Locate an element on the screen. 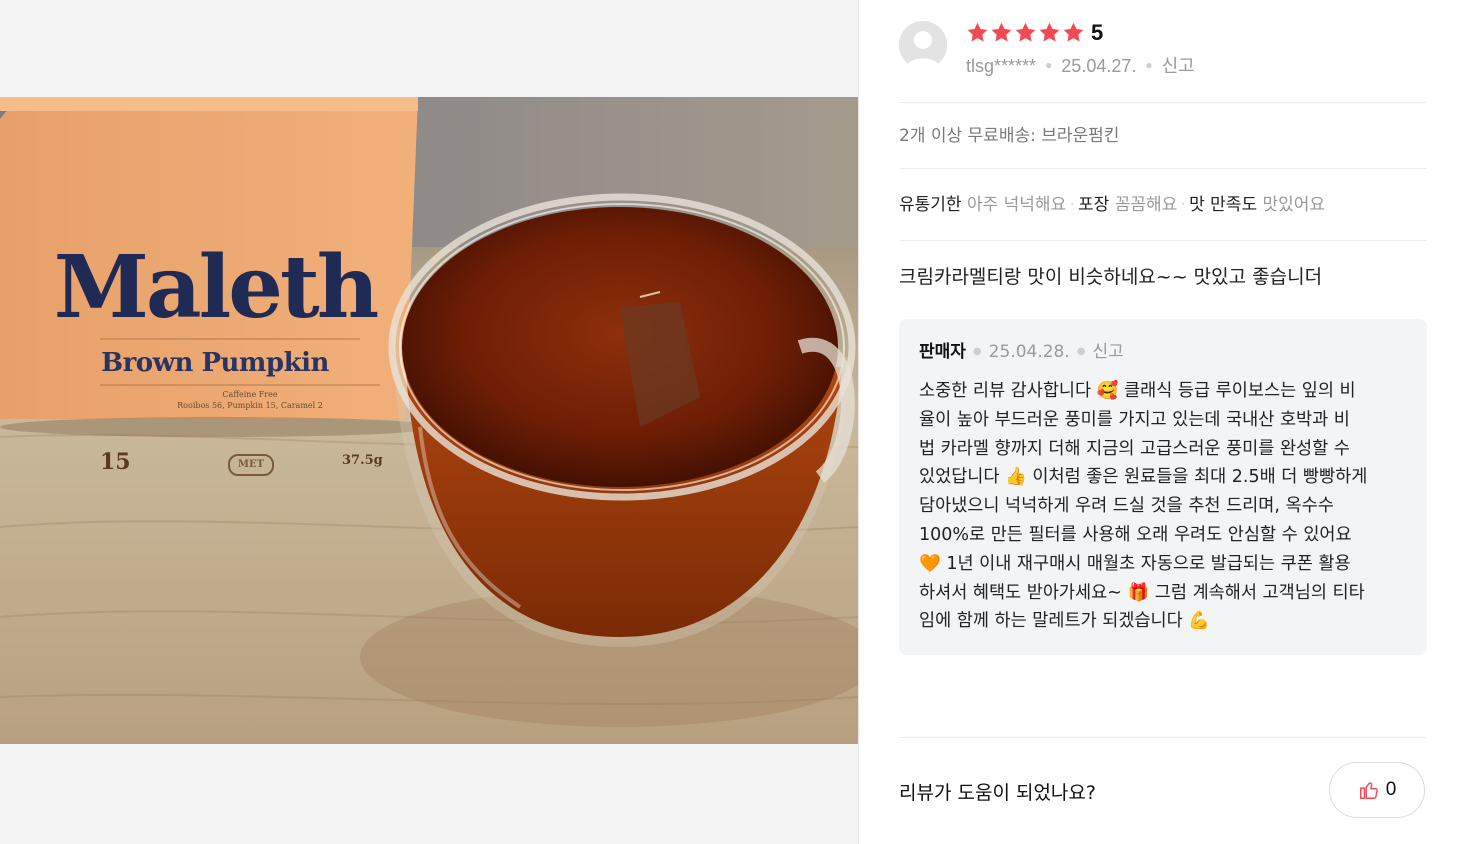 The width and height of the screenshot is (1458, 844). tag-value: 꼼꼼해요 is located at coordinates (1146, 205).